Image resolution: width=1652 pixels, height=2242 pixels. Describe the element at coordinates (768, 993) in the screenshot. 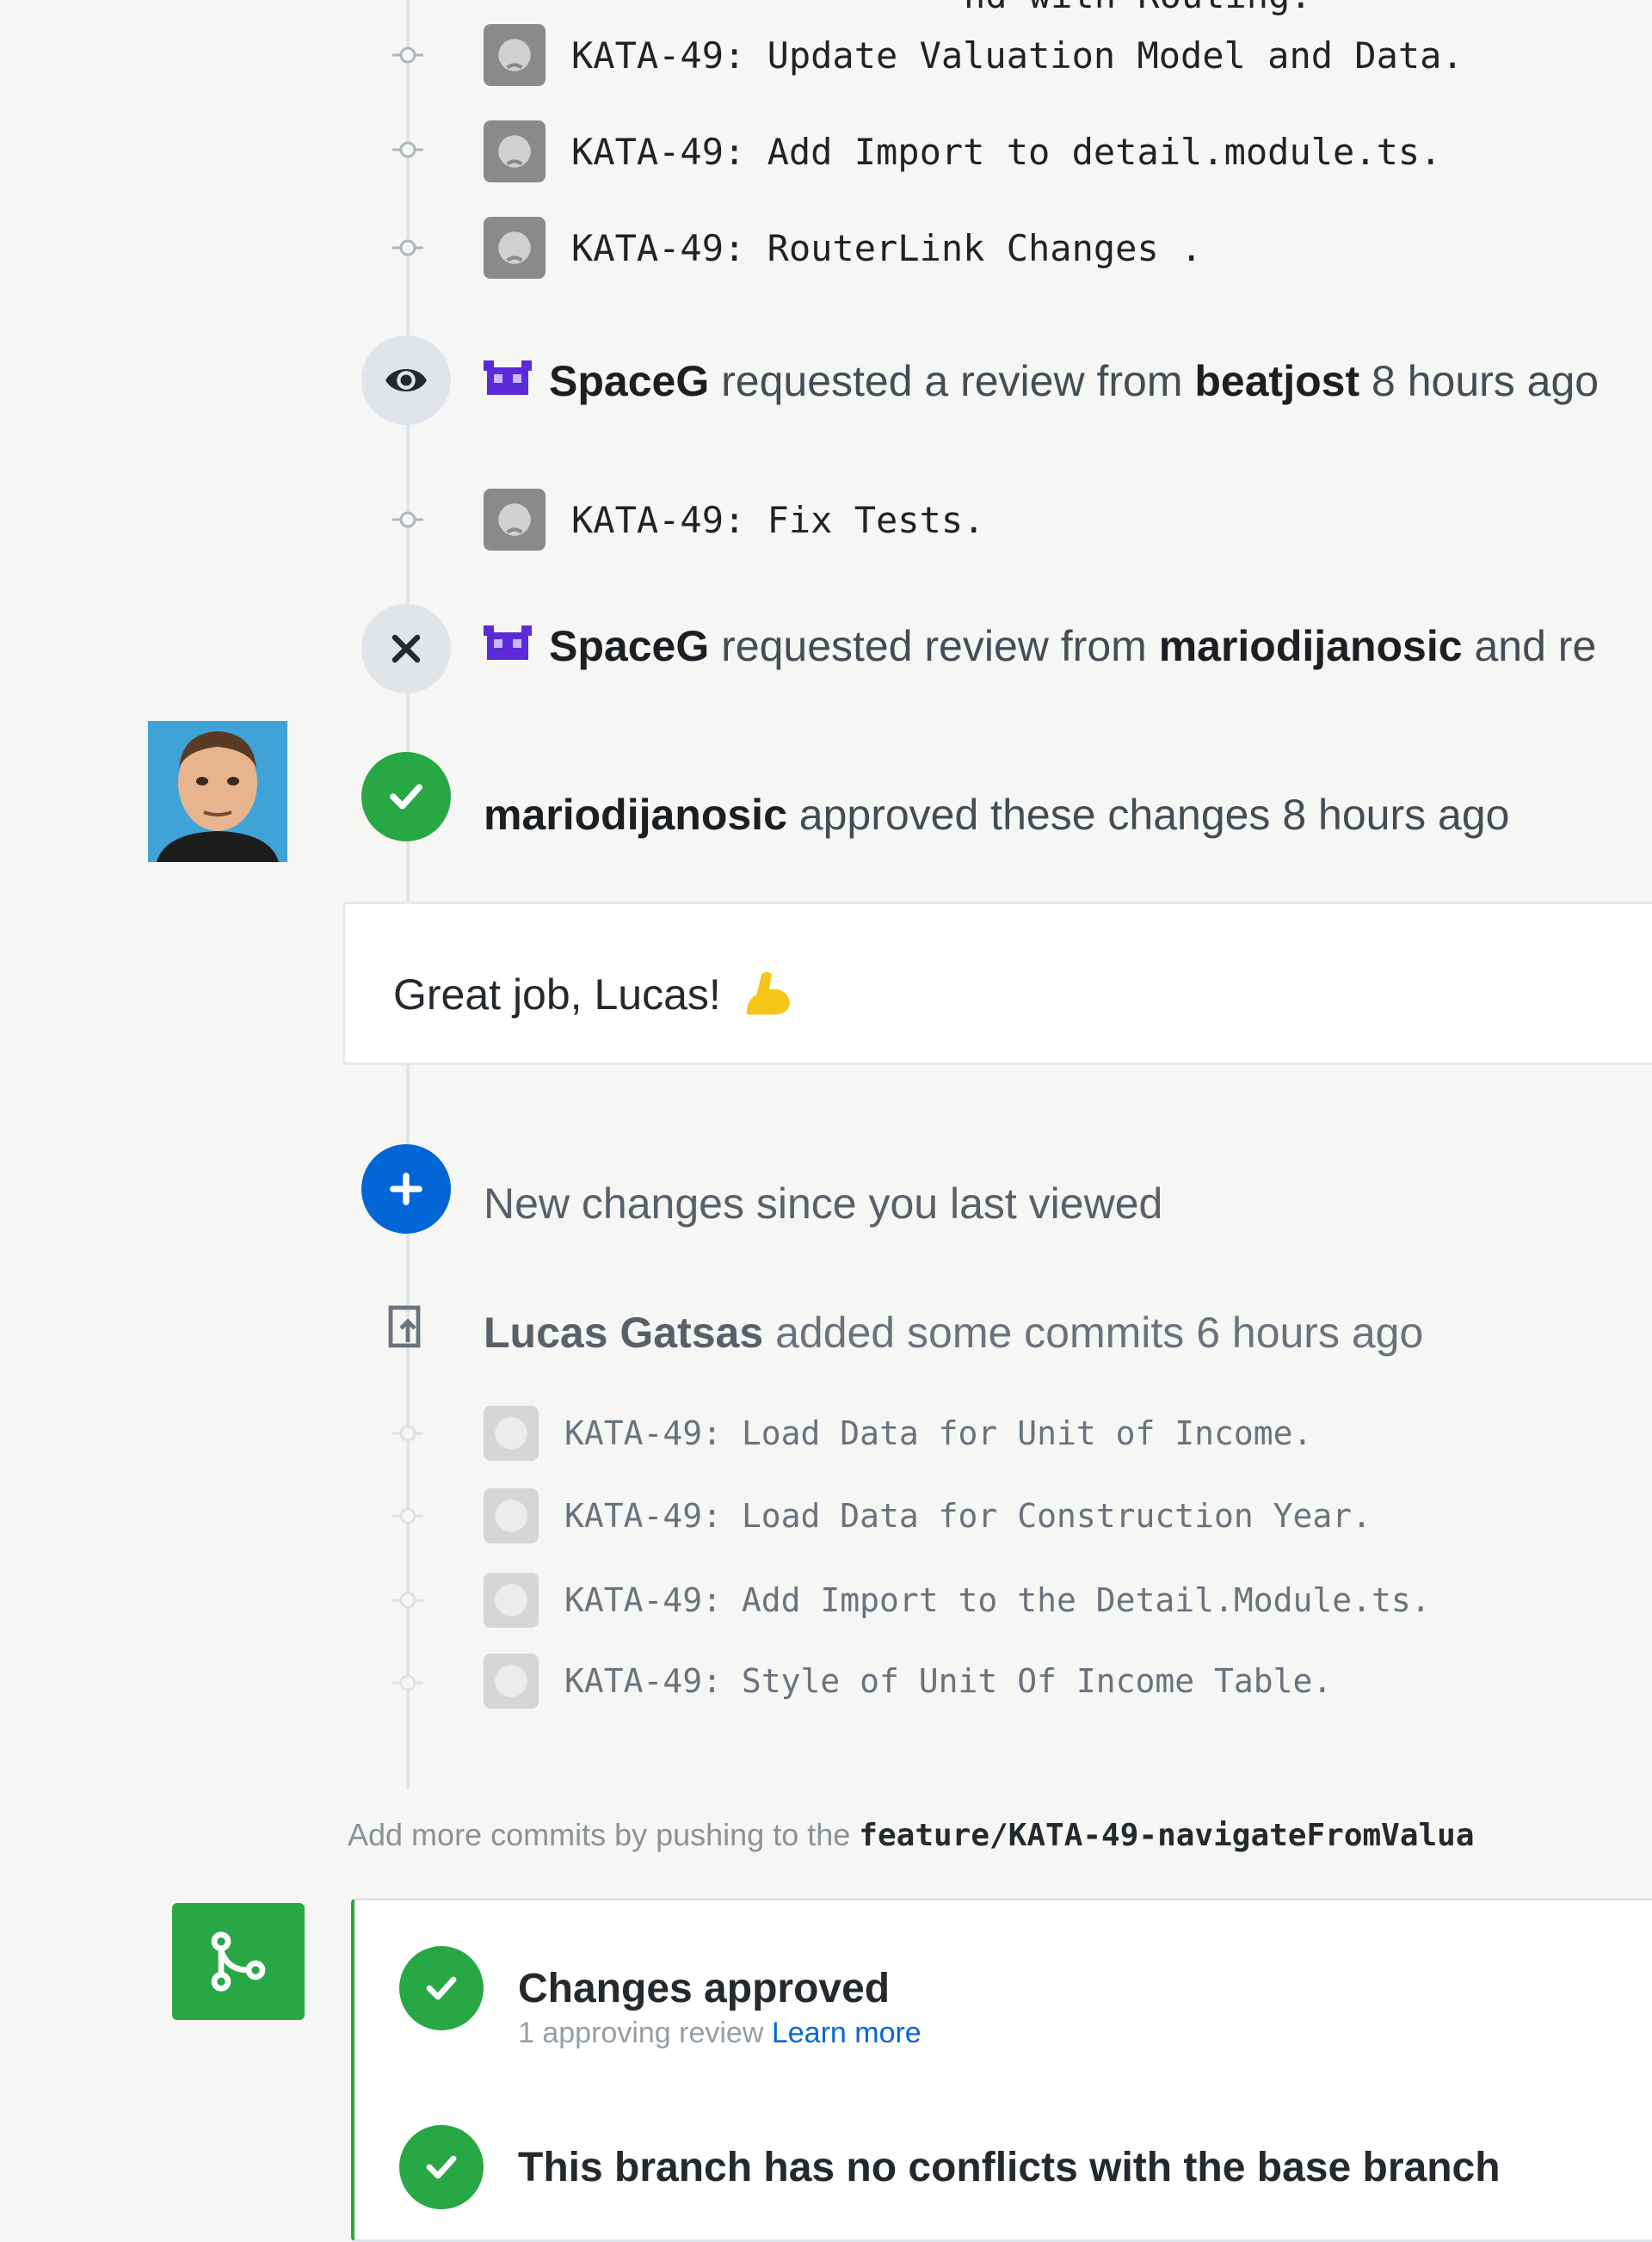

I see `flexed-biceps-emoji-icon` at that location.